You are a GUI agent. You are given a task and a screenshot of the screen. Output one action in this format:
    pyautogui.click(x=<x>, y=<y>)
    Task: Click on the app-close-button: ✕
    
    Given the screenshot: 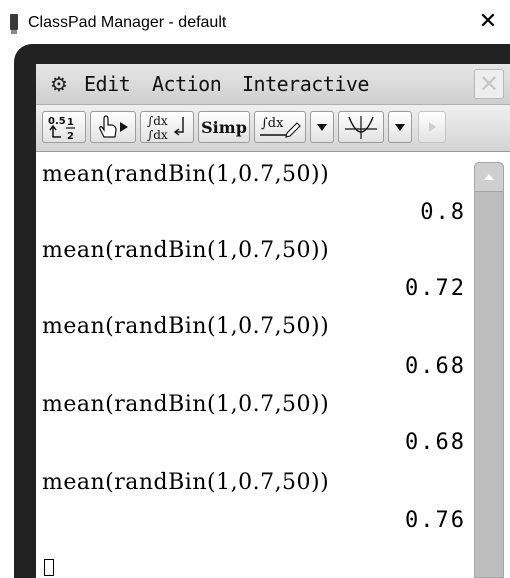 What is the action you would take?
    pyautogui.click(x=489, y=84)
    